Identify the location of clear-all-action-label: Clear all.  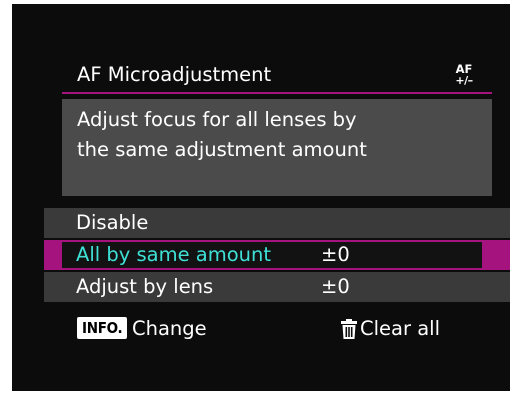
(400, 328).